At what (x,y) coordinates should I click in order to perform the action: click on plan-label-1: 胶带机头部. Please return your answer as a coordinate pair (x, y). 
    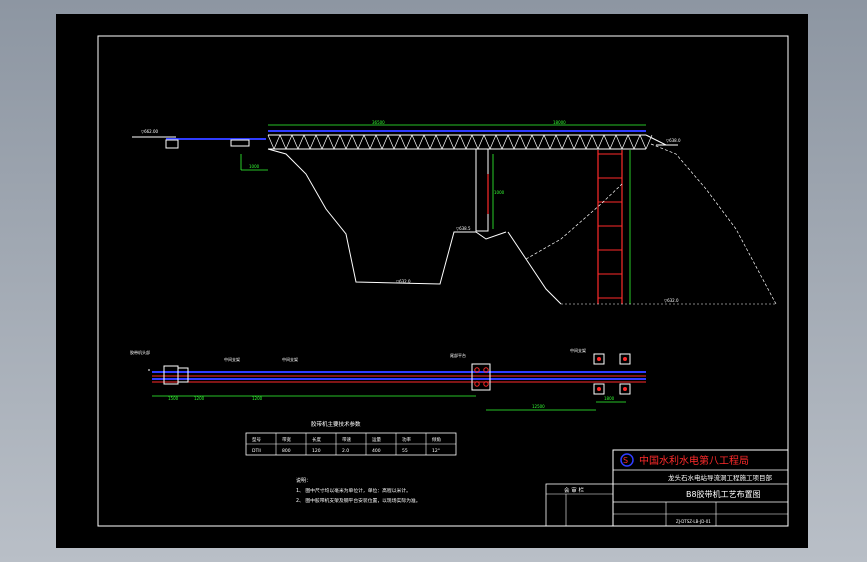
    Looking at the image, I should click on (140, 352).